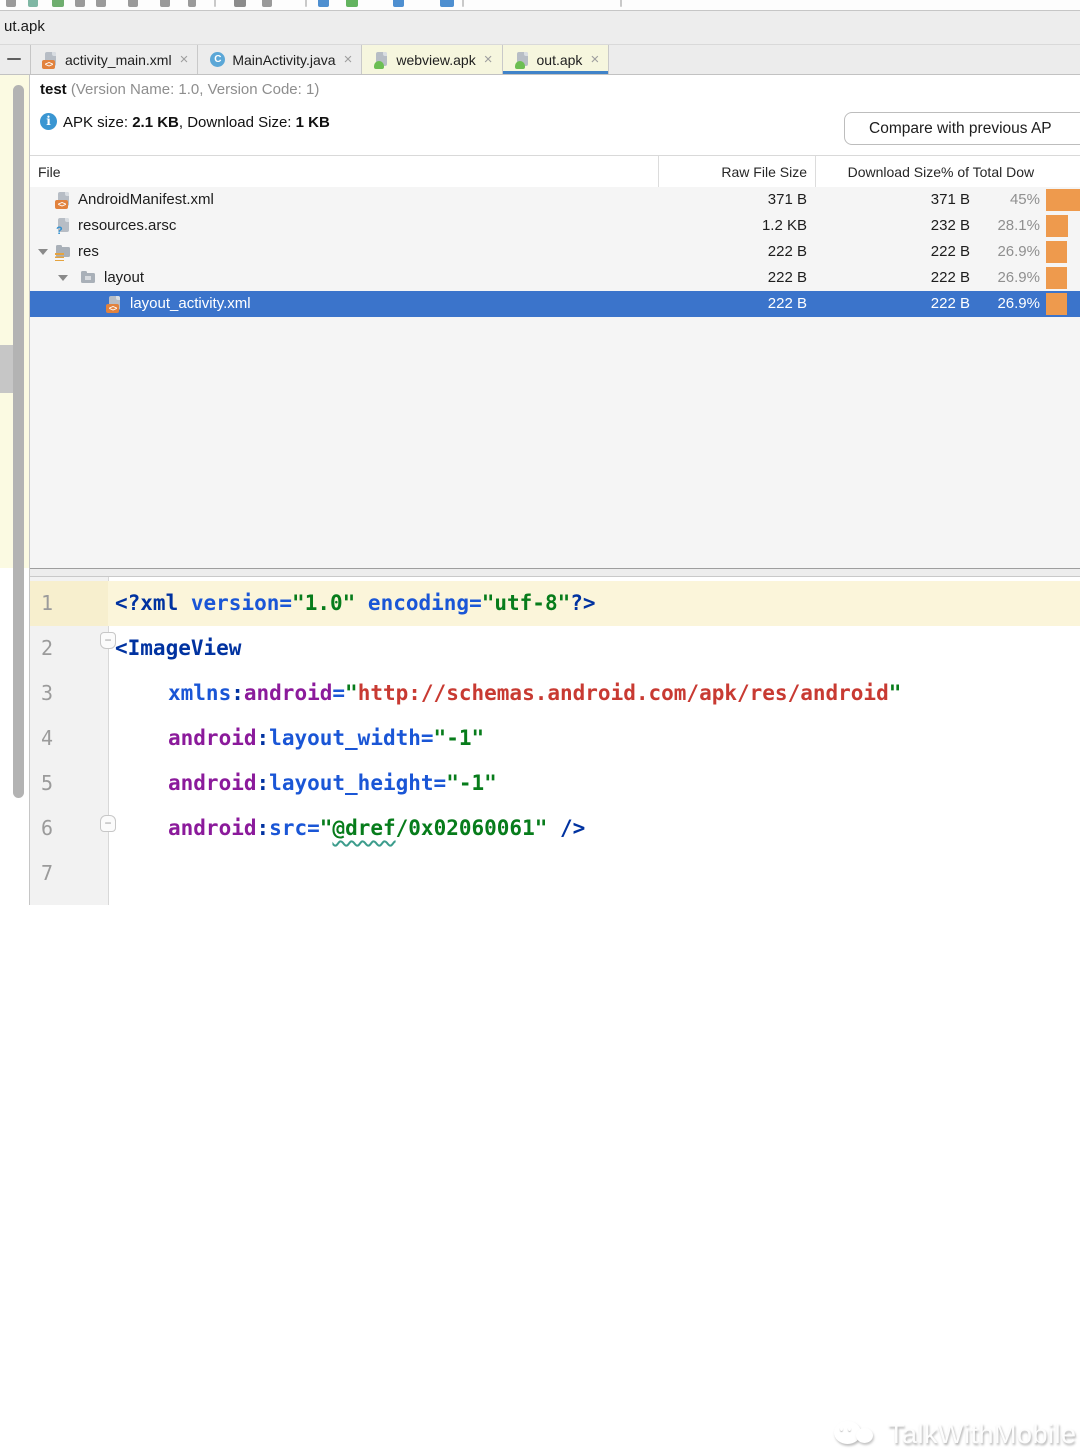 This screenshot has height=1455, width=1080. What do you see at coordinates (47, 783) in the screenshot?
I see `line-number: 5` at bounding box center [47, 783].